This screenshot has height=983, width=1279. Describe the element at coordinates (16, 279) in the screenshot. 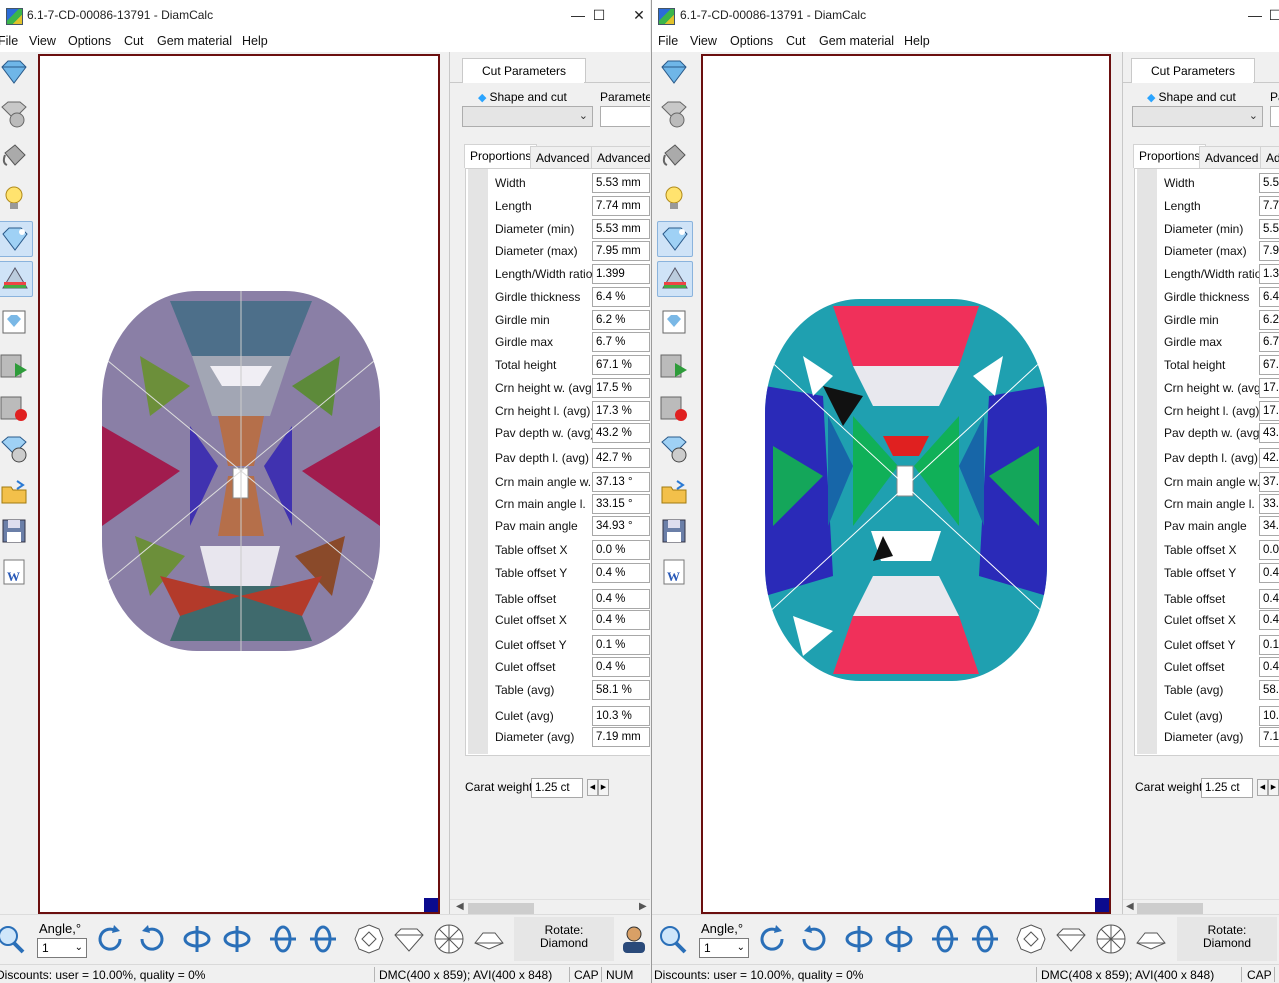

I see `spectrum-icon` at that location.